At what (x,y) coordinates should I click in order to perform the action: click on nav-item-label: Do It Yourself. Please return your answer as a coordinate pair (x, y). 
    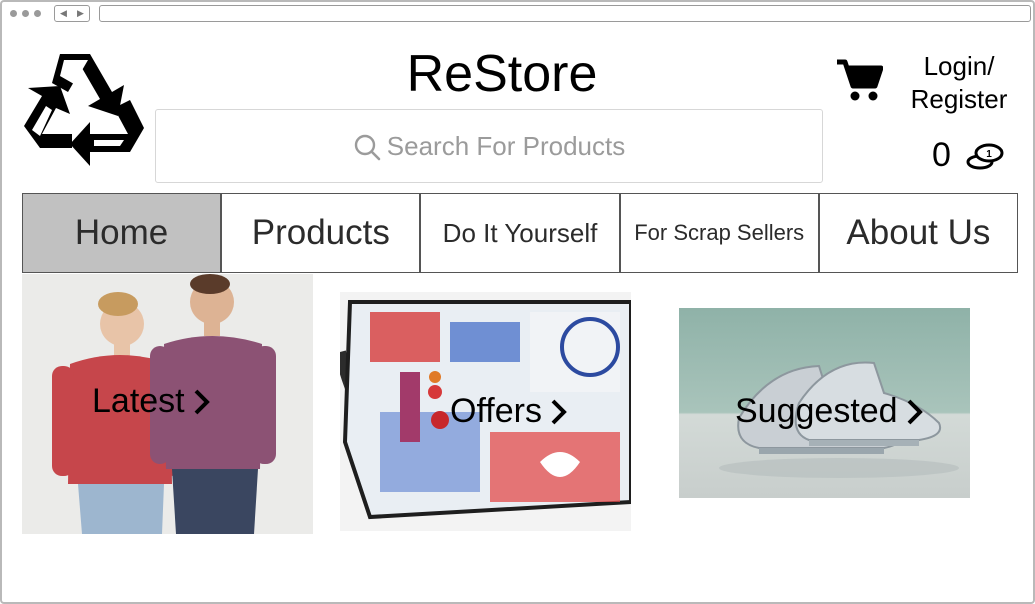
    Looking at the image, I should click on (520, 232).